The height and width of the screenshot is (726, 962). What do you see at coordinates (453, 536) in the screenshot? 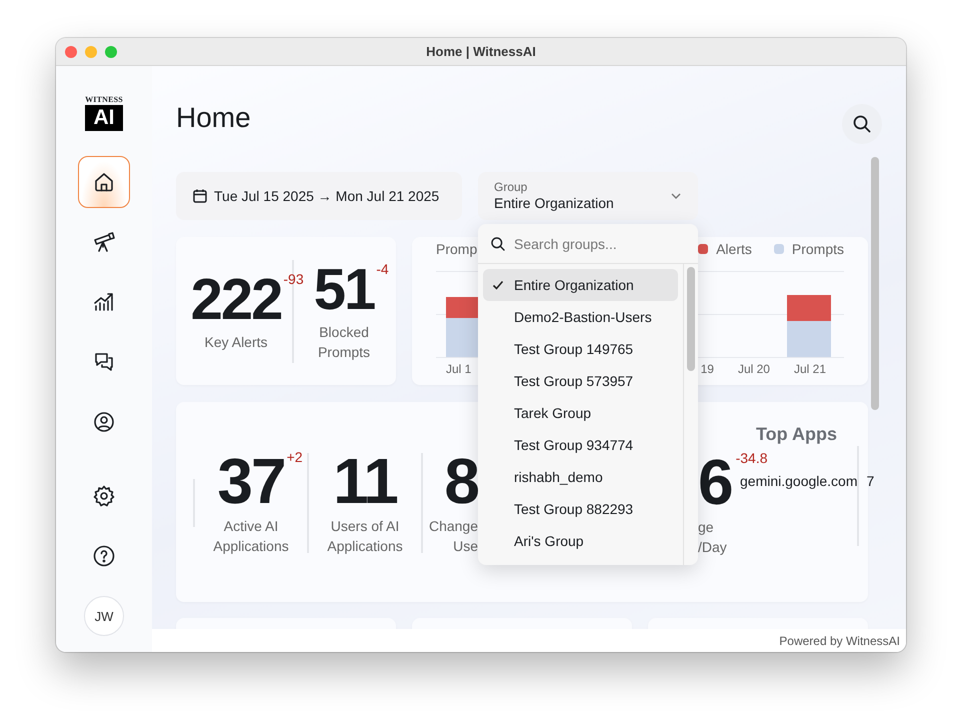
I see `stat-label: Change Use` at bounding box center [453, 536].